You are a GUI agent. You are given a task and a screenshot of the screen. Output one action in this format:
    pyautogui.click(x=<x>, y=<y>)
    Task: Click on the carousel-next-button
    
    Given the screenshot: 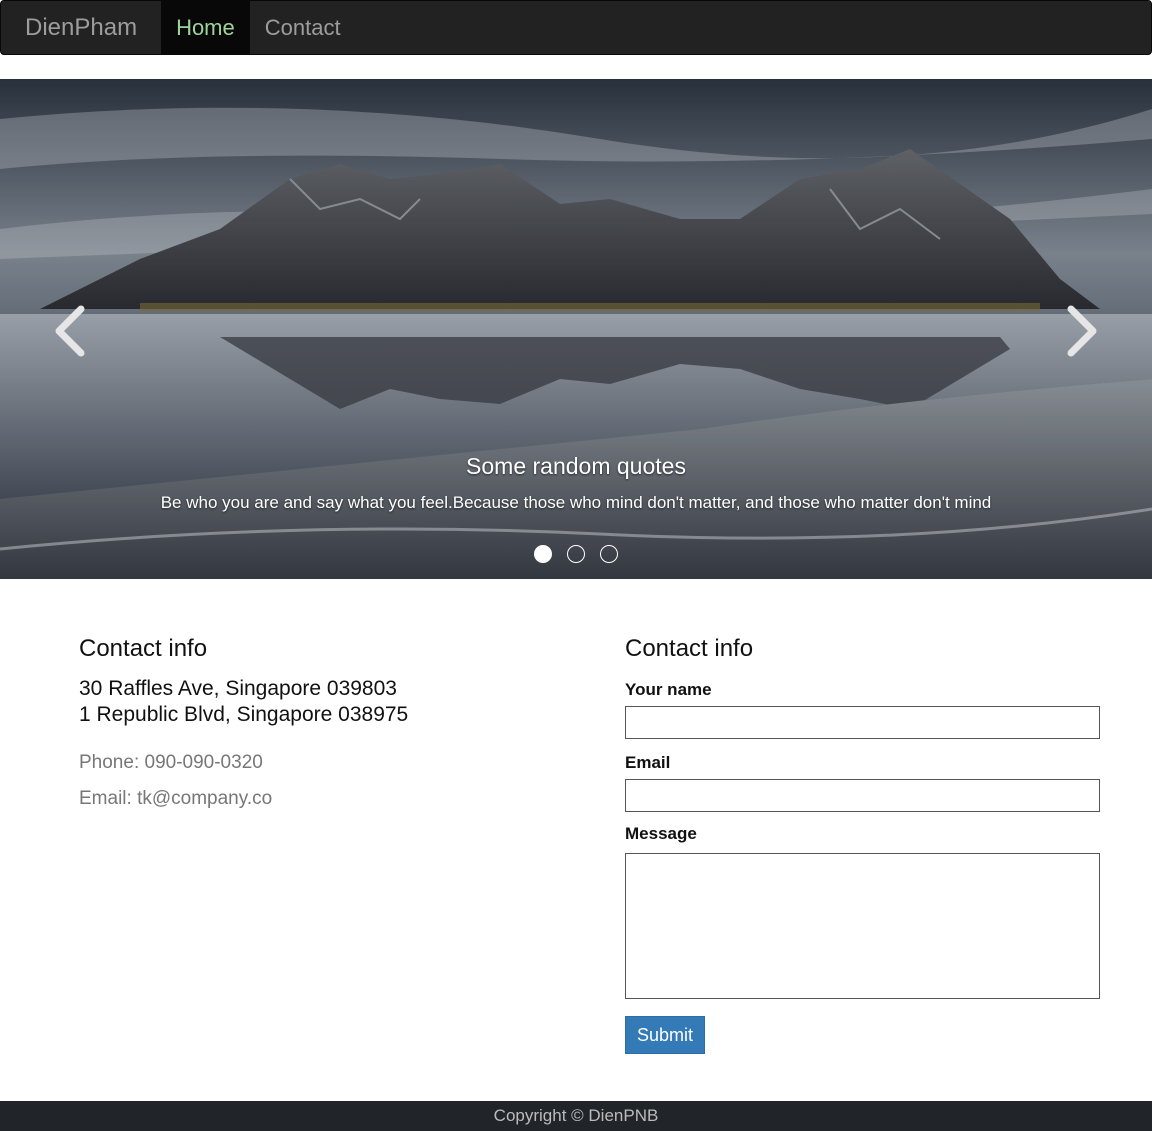 What is the action you would take?
    pyautogui.click(x=1082, y=331)
    